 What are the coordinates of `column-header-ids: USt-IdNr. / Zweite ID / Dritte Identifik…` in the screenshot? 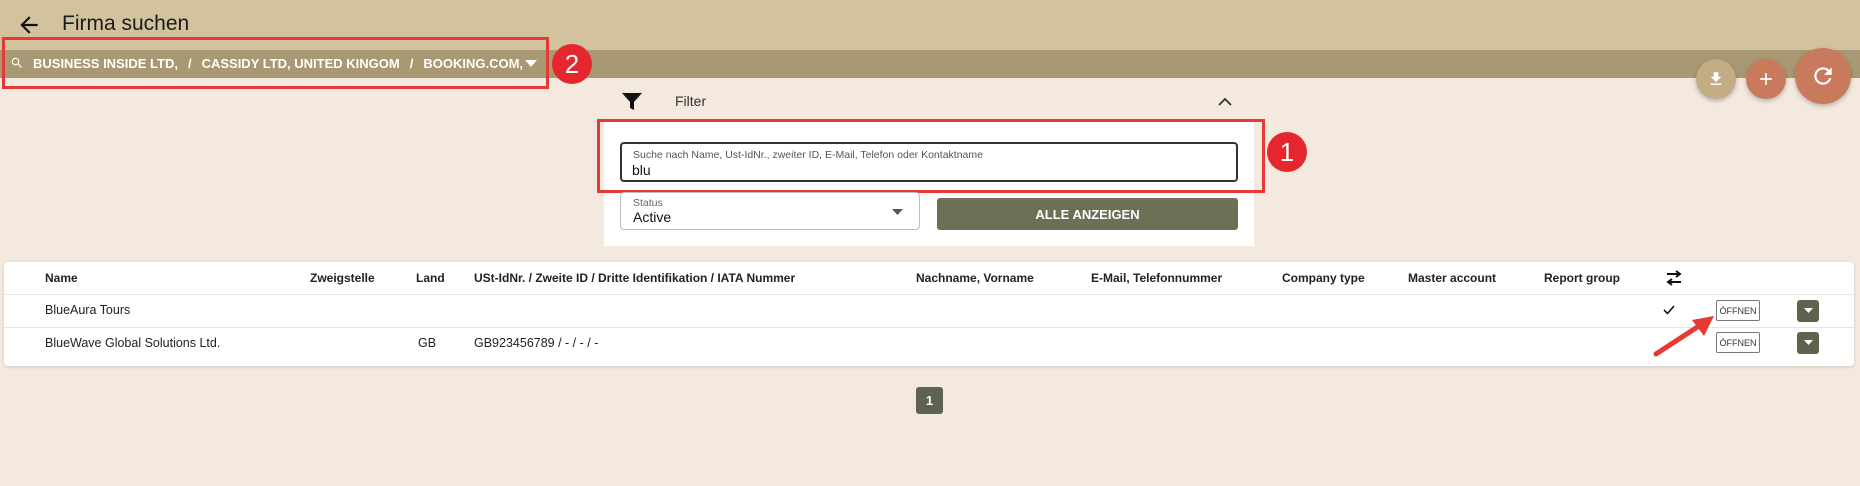 It's located at (634, 278).